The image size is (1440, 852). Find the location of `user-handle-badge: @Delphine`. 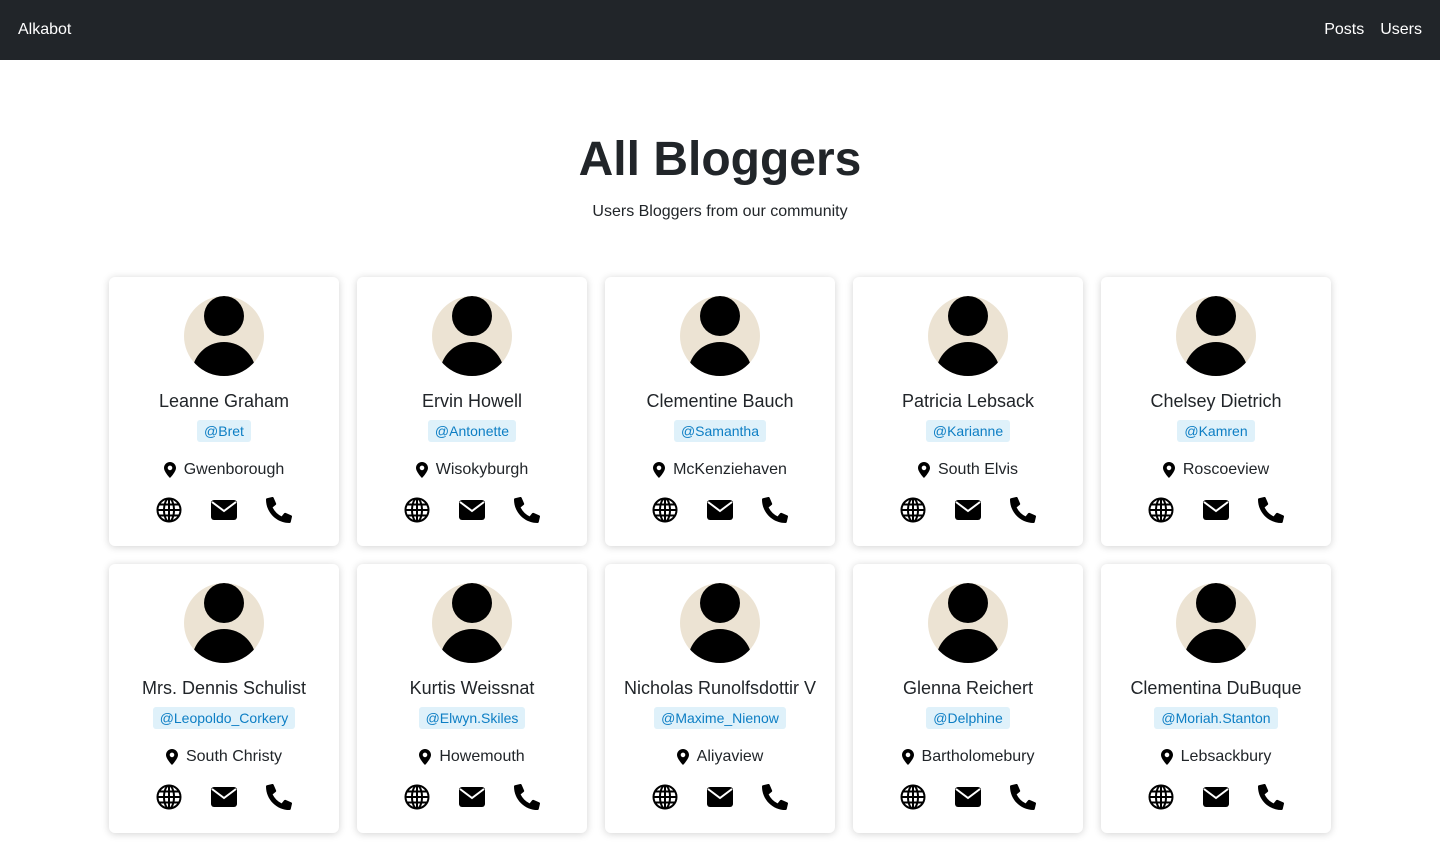

user-handle-badge: @Delphine is located at coordinates (968, 718).